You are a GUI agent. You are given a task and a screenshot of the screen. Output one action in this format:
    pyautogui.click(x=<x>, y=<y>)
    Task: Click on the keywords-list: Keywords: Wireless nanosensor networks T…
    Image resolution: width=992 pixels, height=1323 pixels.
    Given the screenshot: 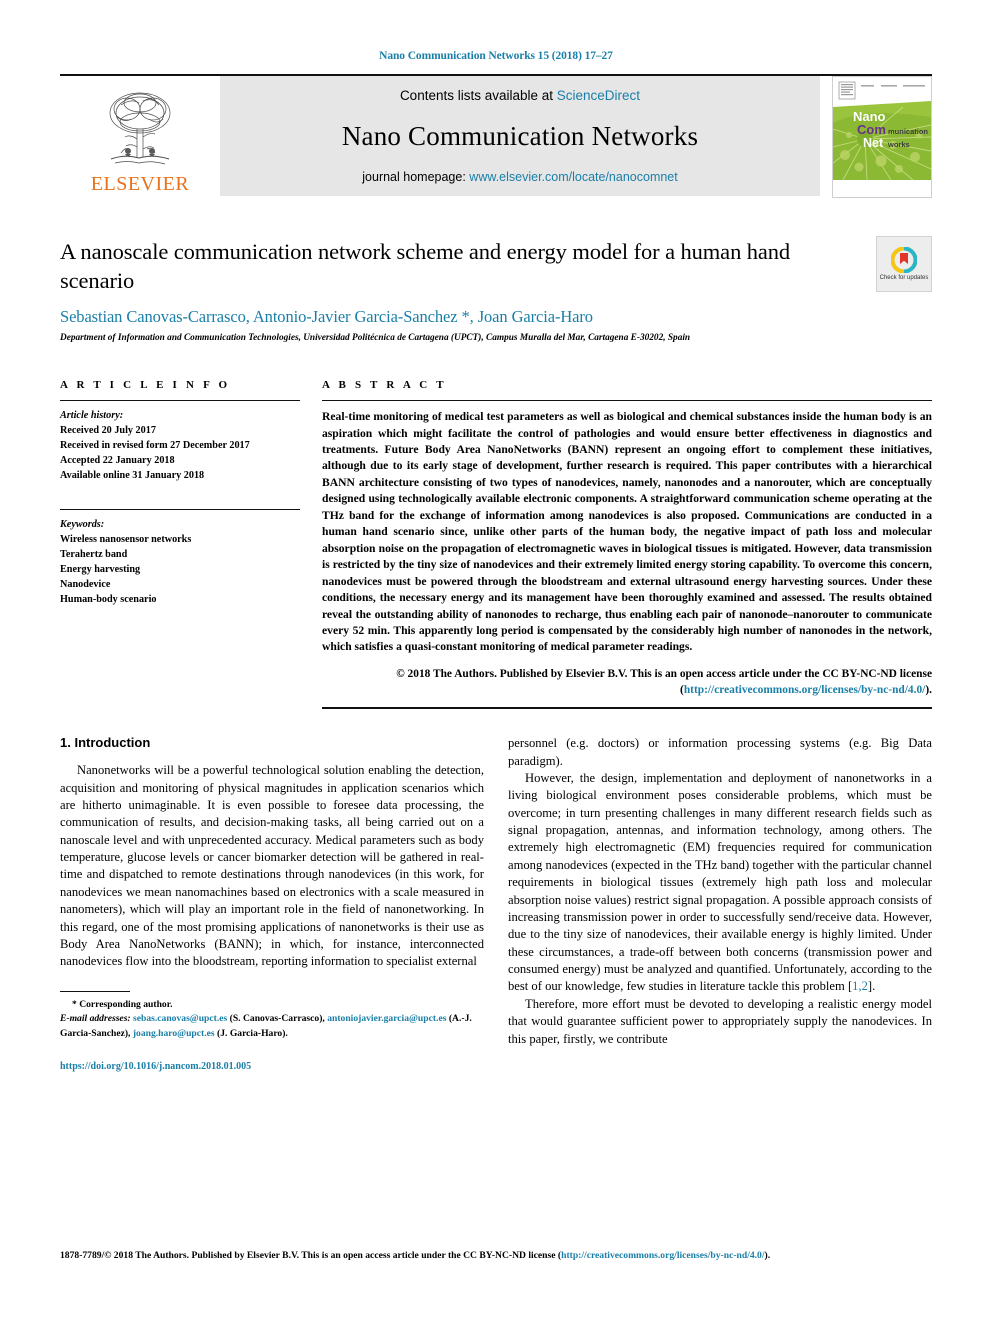 What is the action you would take?
    pyautogui.click(x=180, y=559)
    